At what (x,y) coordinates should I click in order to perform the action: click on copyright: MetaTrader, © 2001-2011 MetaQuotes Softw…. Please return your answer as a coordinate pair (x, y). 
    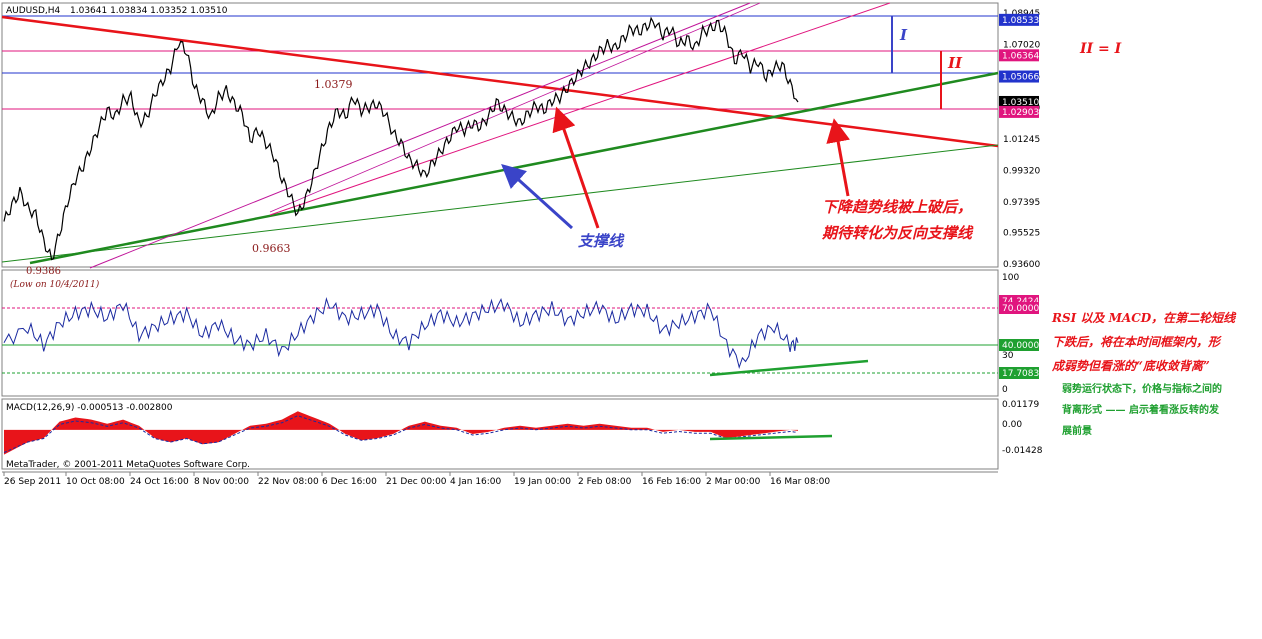
    Looking at the image, I should click on (128, 465).